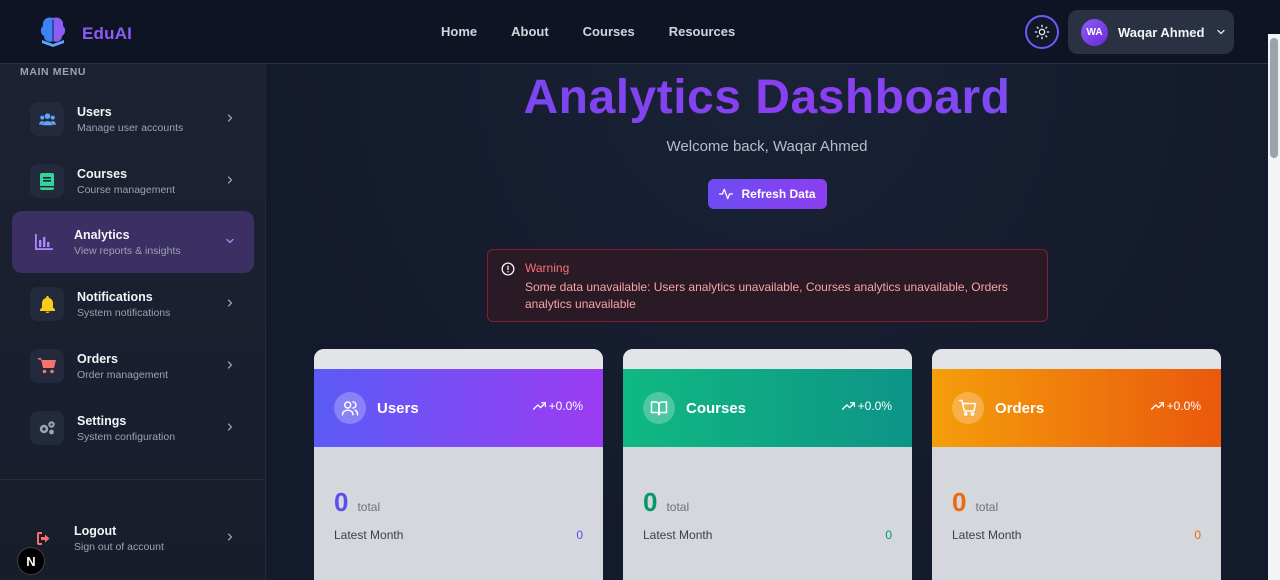 The height and width of the screenshot is (580, 1280). Describe the element at coordinates (47, 304) in the screenshot. I see `bell-icon` at that location.